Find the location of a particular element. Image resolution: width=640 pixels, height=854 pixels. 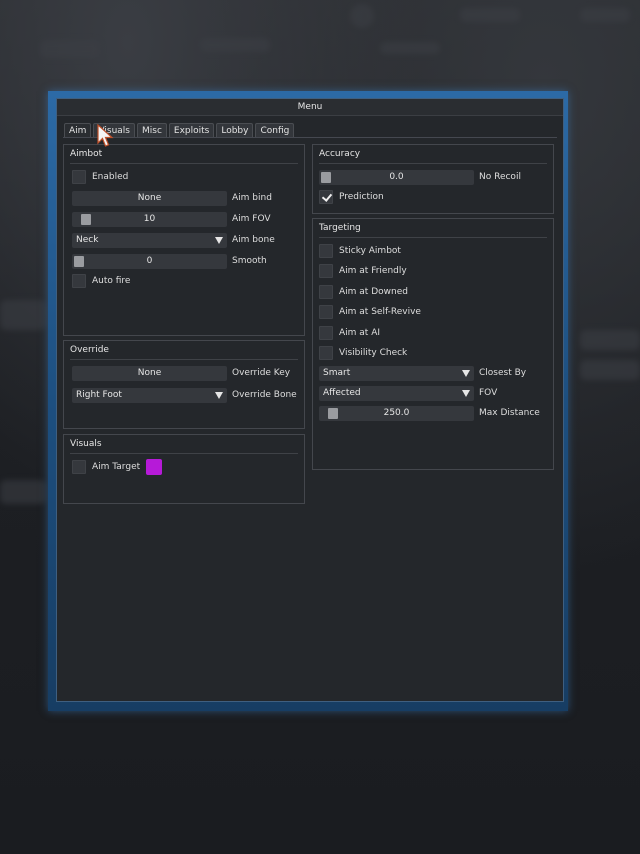

aim-at-friendly-label: Aim at Friendly is located at coordinates (373, 271).